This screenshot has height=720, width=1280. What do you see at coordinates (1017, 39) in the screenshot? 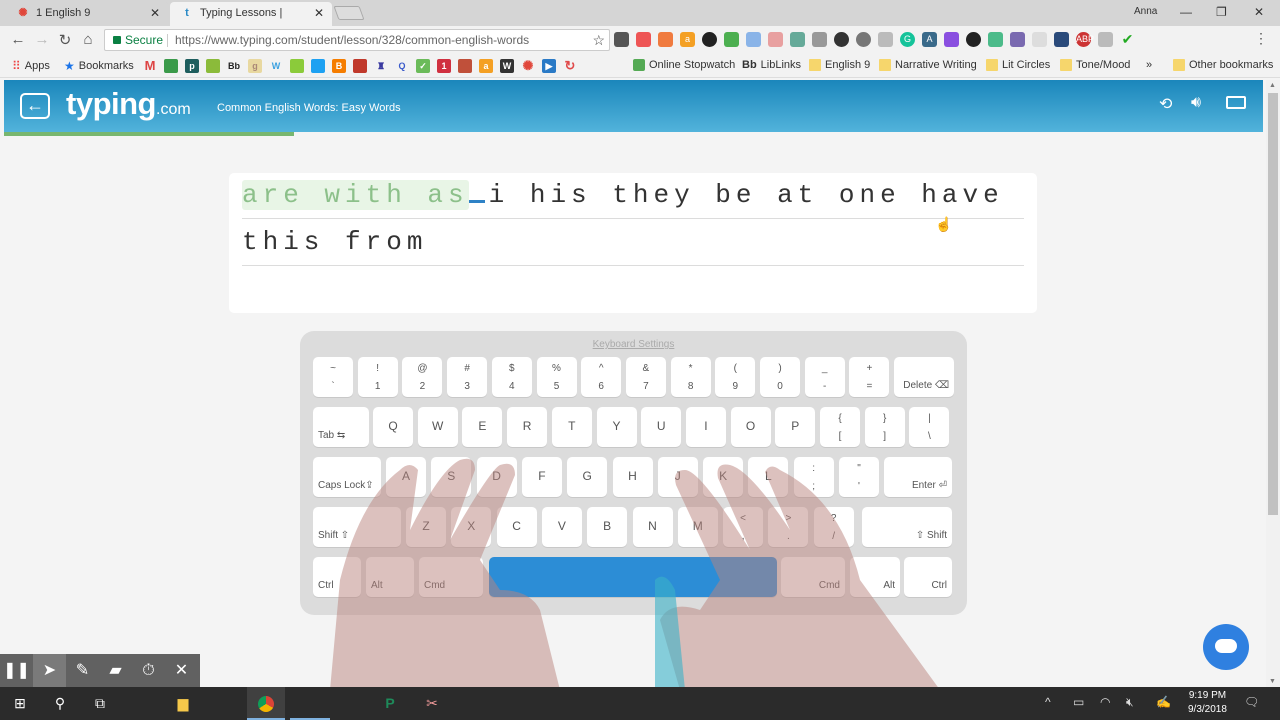
I see `pdf-icon` at bounding box center [1017, 39].